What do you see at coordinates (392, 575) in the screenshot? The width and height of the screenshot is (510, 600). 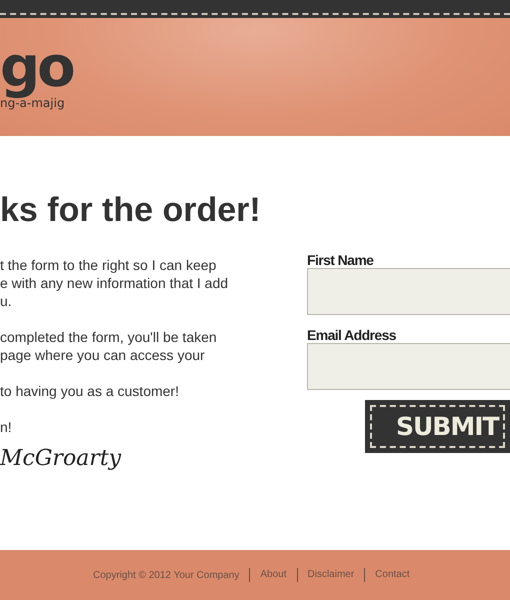 I see `footer-link: Contact` at bounding box center [392, 575].